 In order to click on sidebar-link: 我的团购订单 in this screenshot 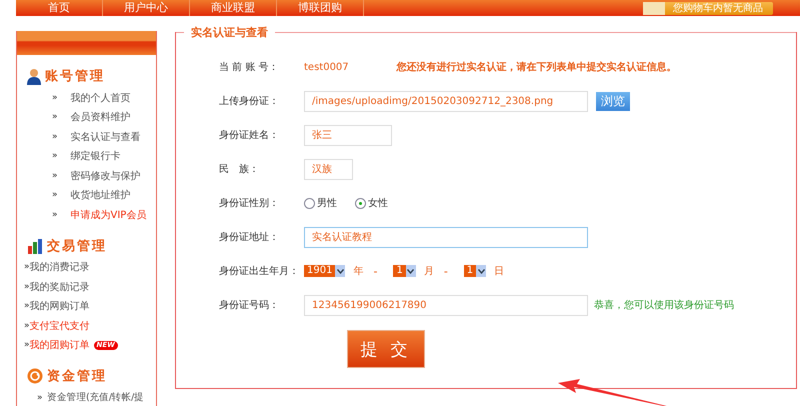, I will do `click(60, 345)`.